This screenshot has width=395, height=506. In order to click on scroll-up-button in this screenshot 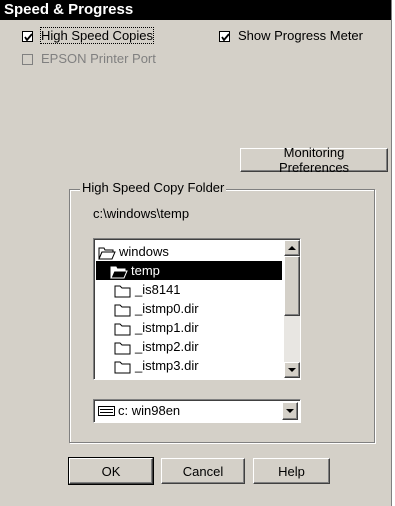, I will do `click(292, 248)`.